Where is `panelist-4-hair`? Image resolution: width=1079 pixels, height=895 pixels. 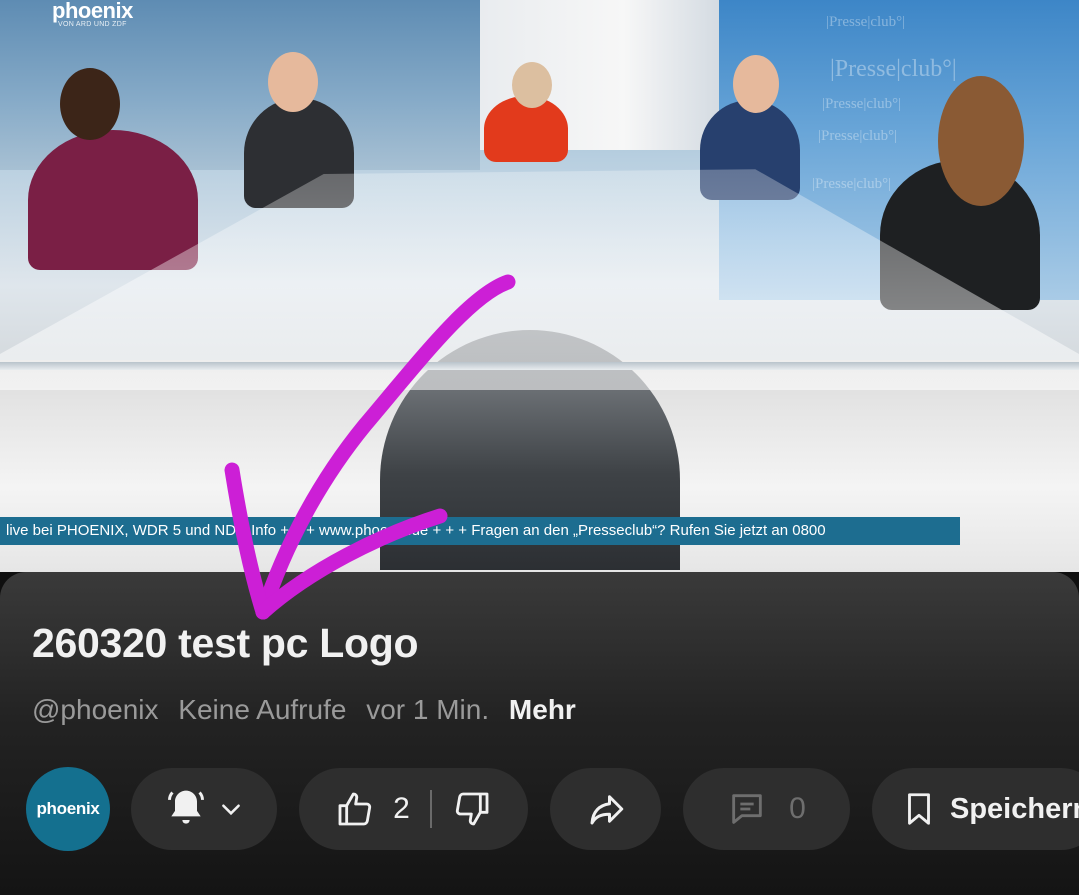 panelist-4-hair is located at coordinates (981, 141).